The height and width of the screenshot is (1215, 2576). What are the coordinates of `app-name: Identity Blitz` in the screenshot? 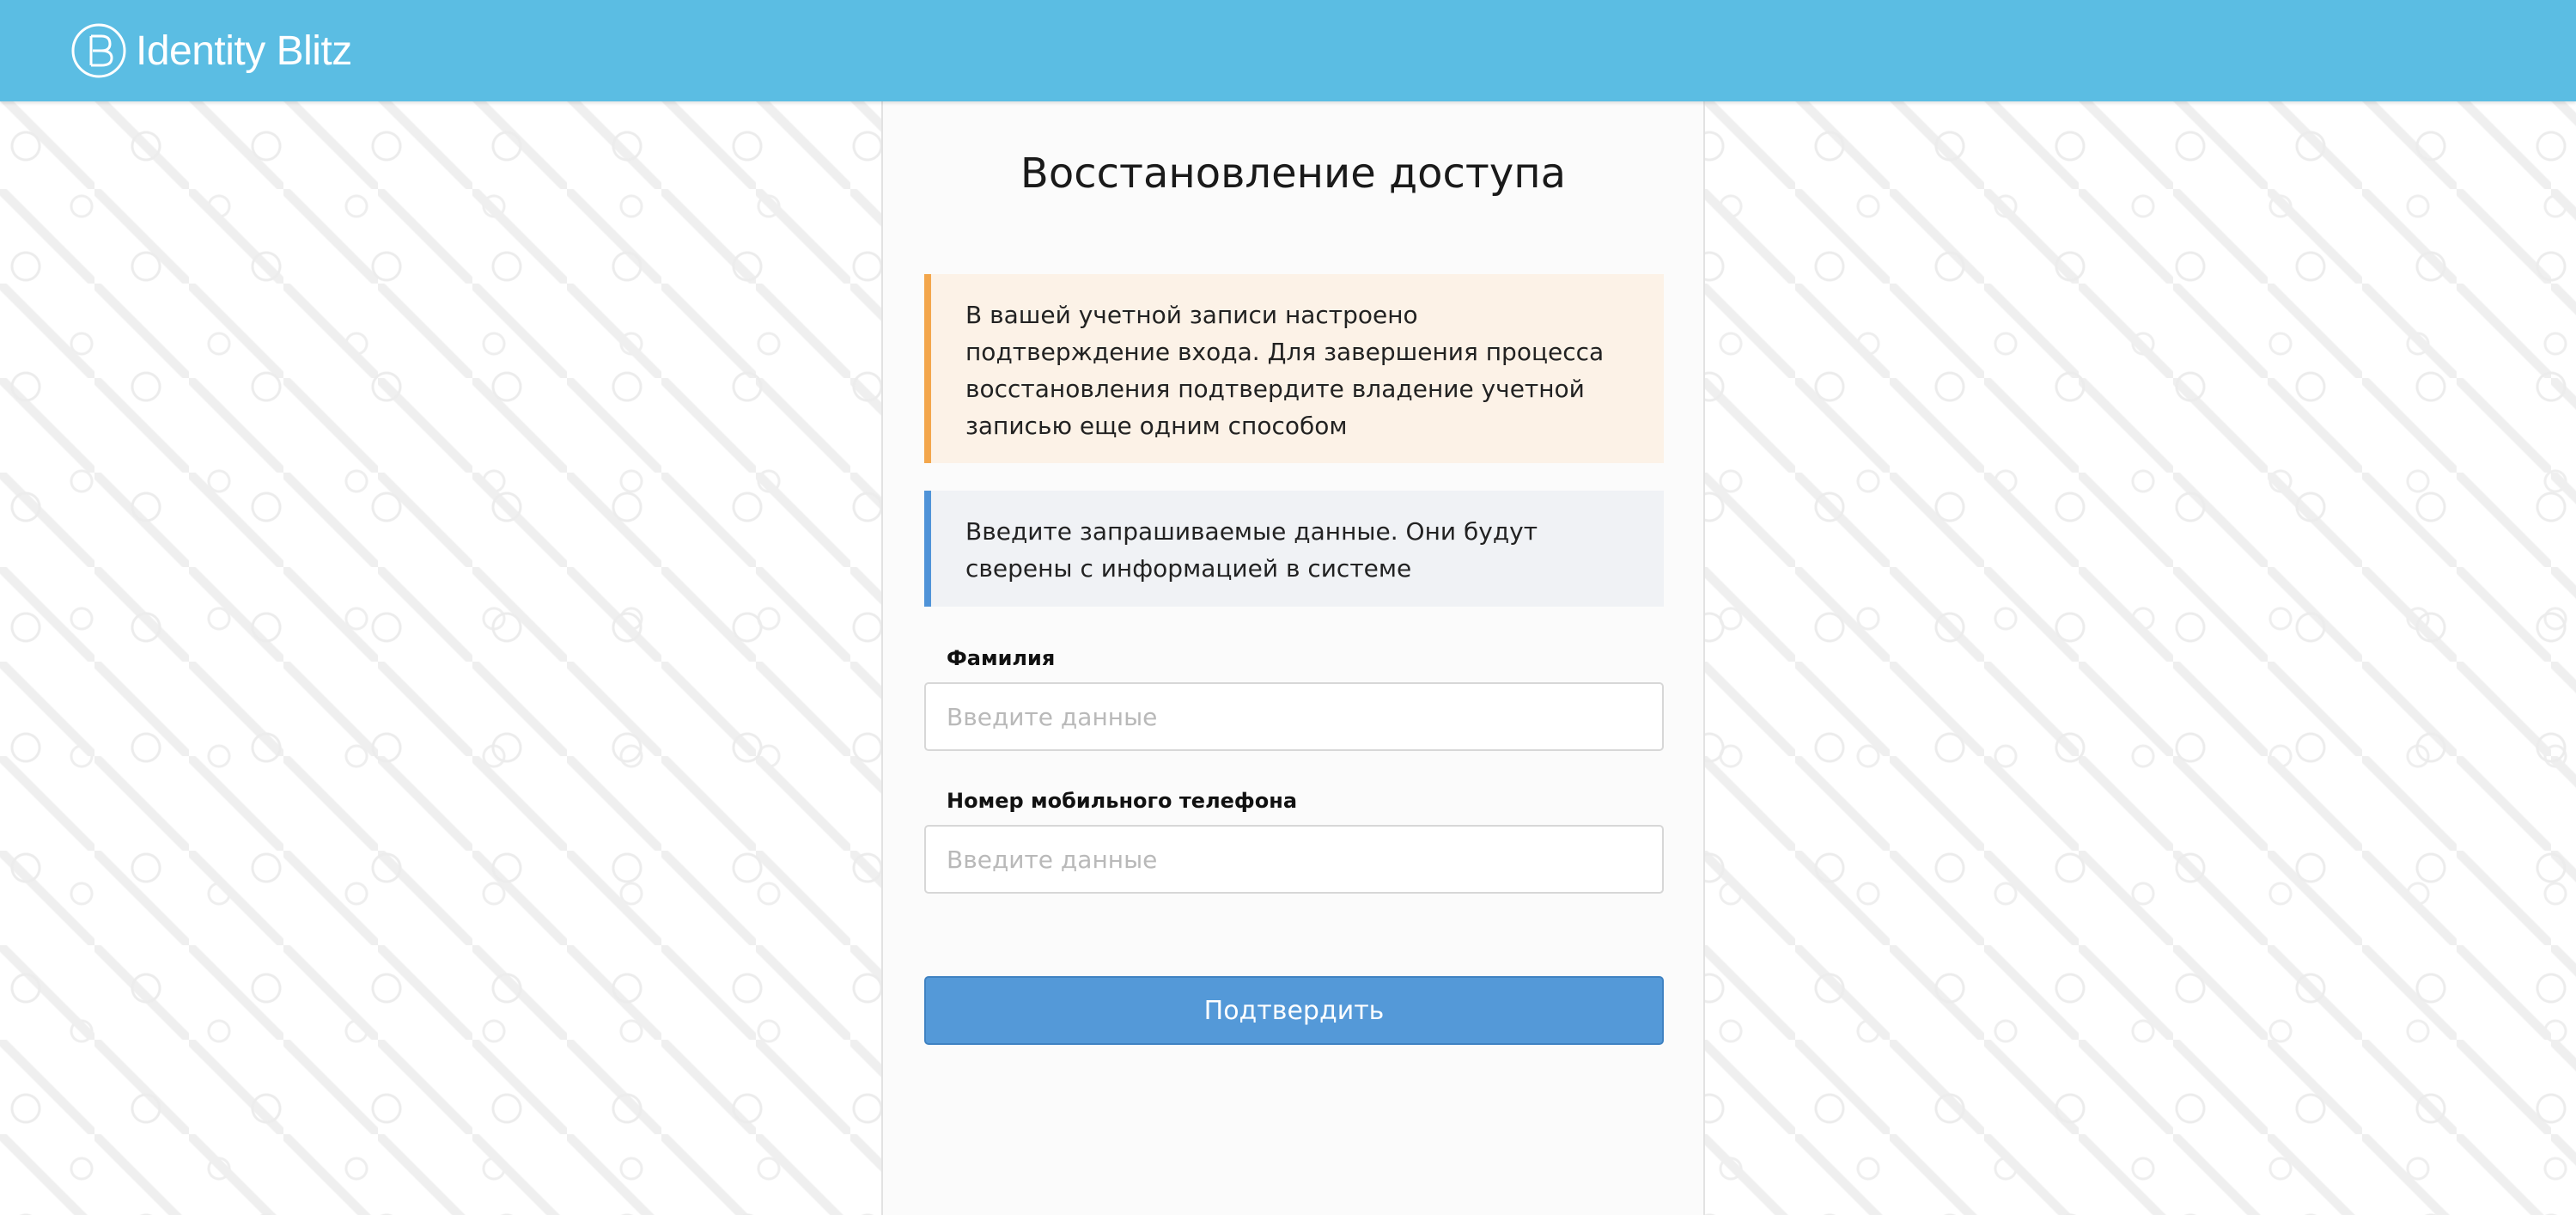 It's located at (244, 51).